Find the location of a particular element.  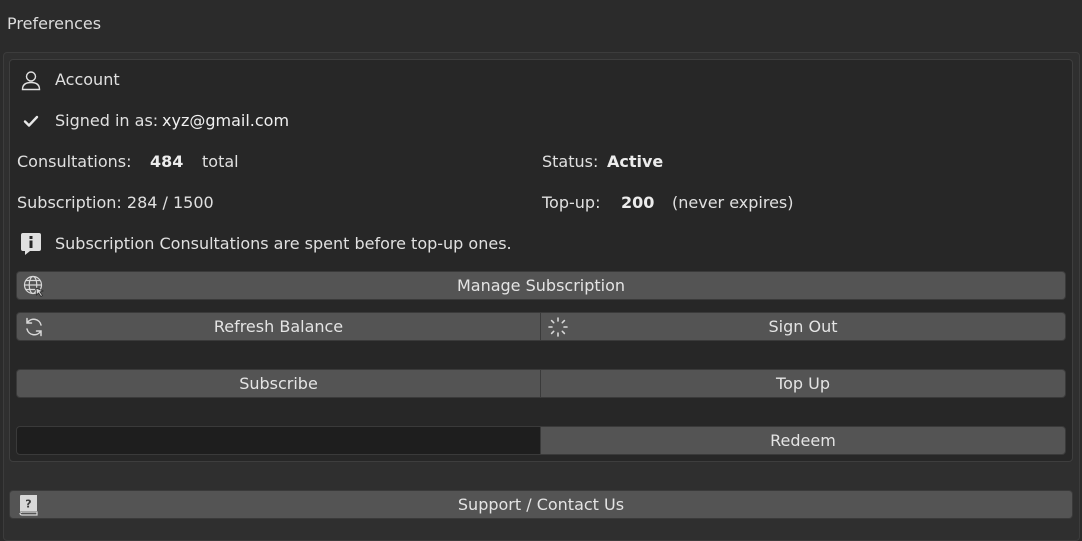

subscribe-button: Subscribe is located at coordinates (278, 383).